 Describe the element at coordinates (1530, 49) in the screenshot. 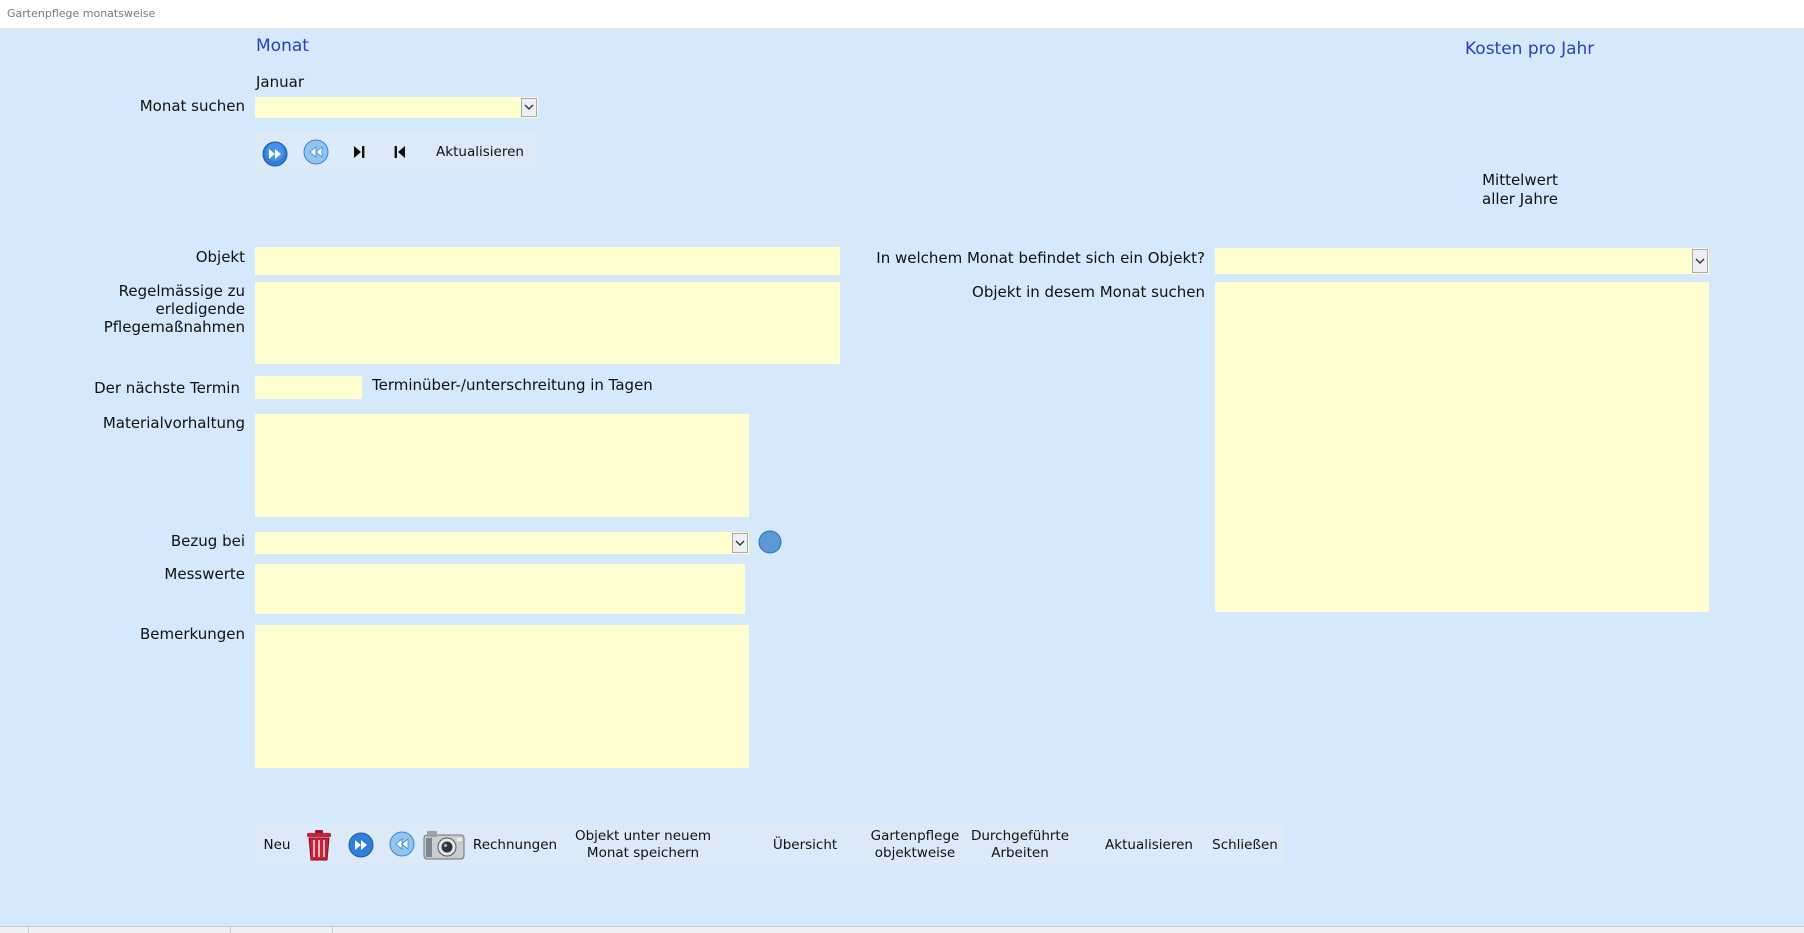

I see `costs-per-year-heading: Kosten pro Jahr` at that location.